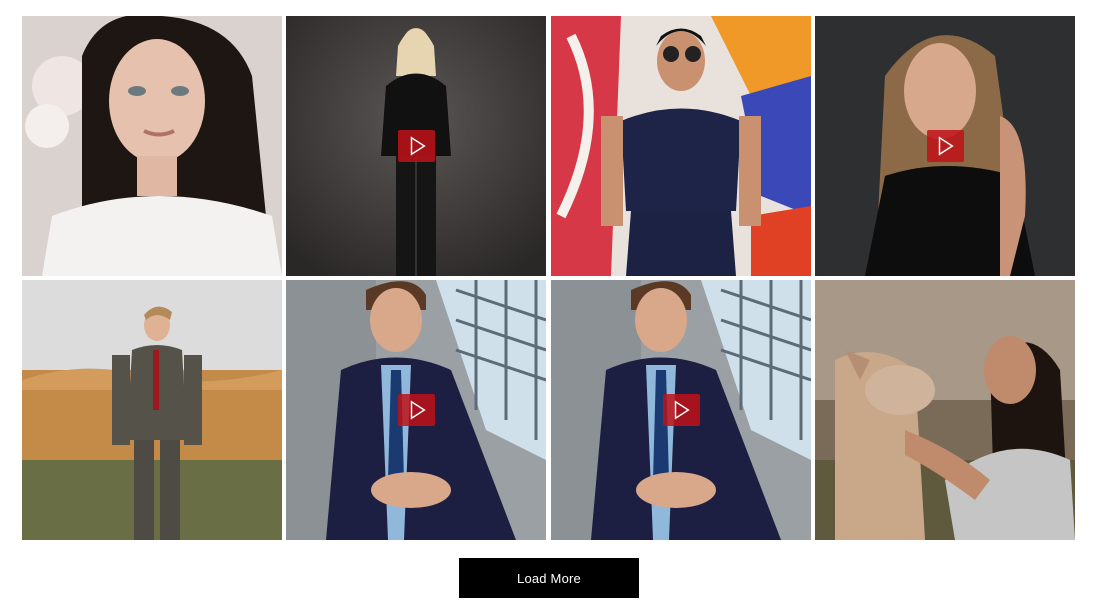  I want to click on gallery-tile-man-grey-suit-field, so click(152, 410).